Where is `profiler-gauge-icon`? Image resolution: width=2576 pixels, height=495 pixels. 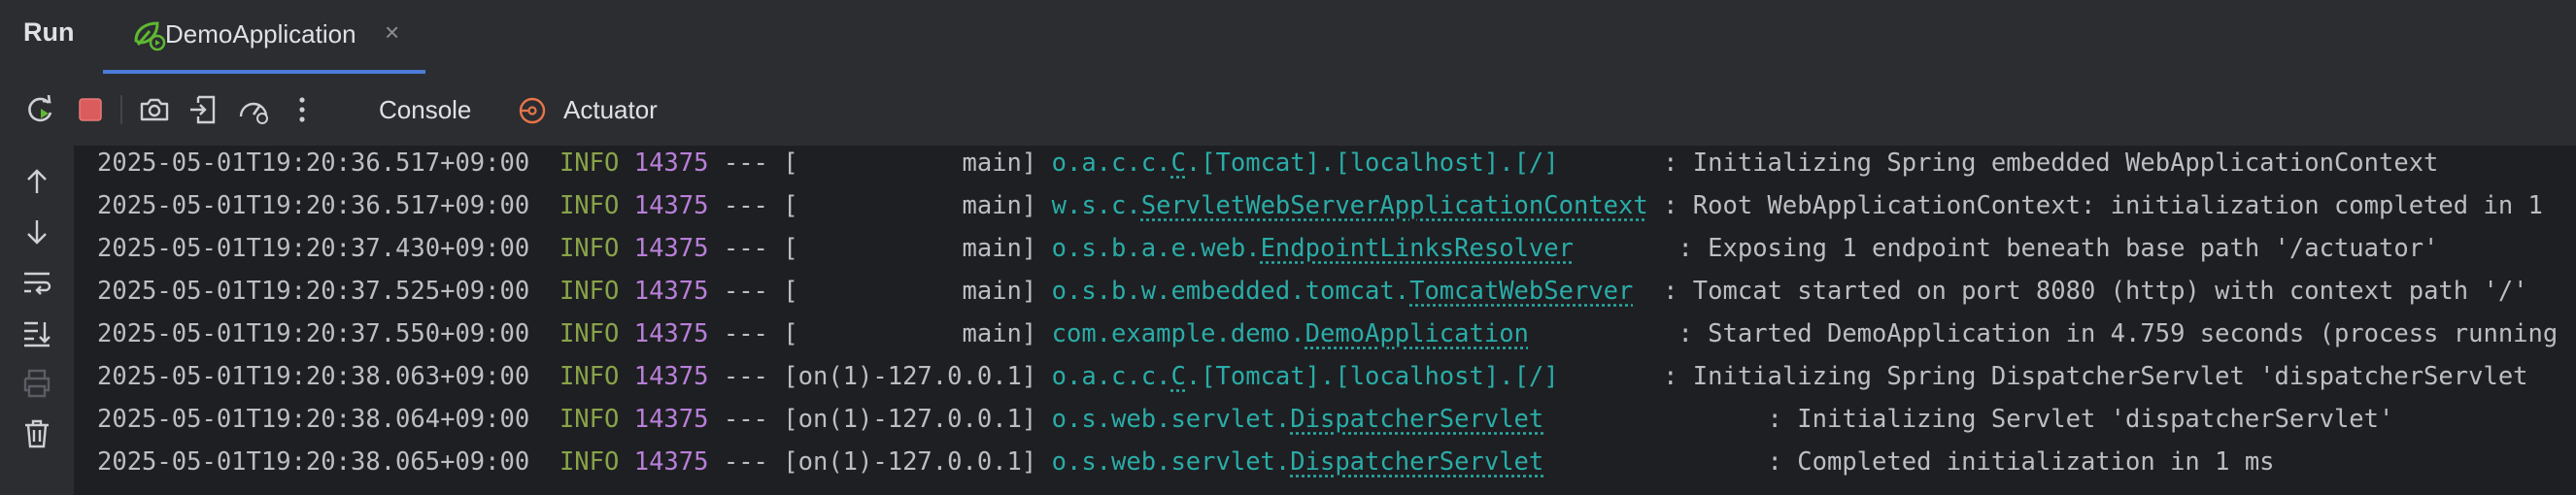
profiler-gauge-icon is located at coordinates (253, 109).